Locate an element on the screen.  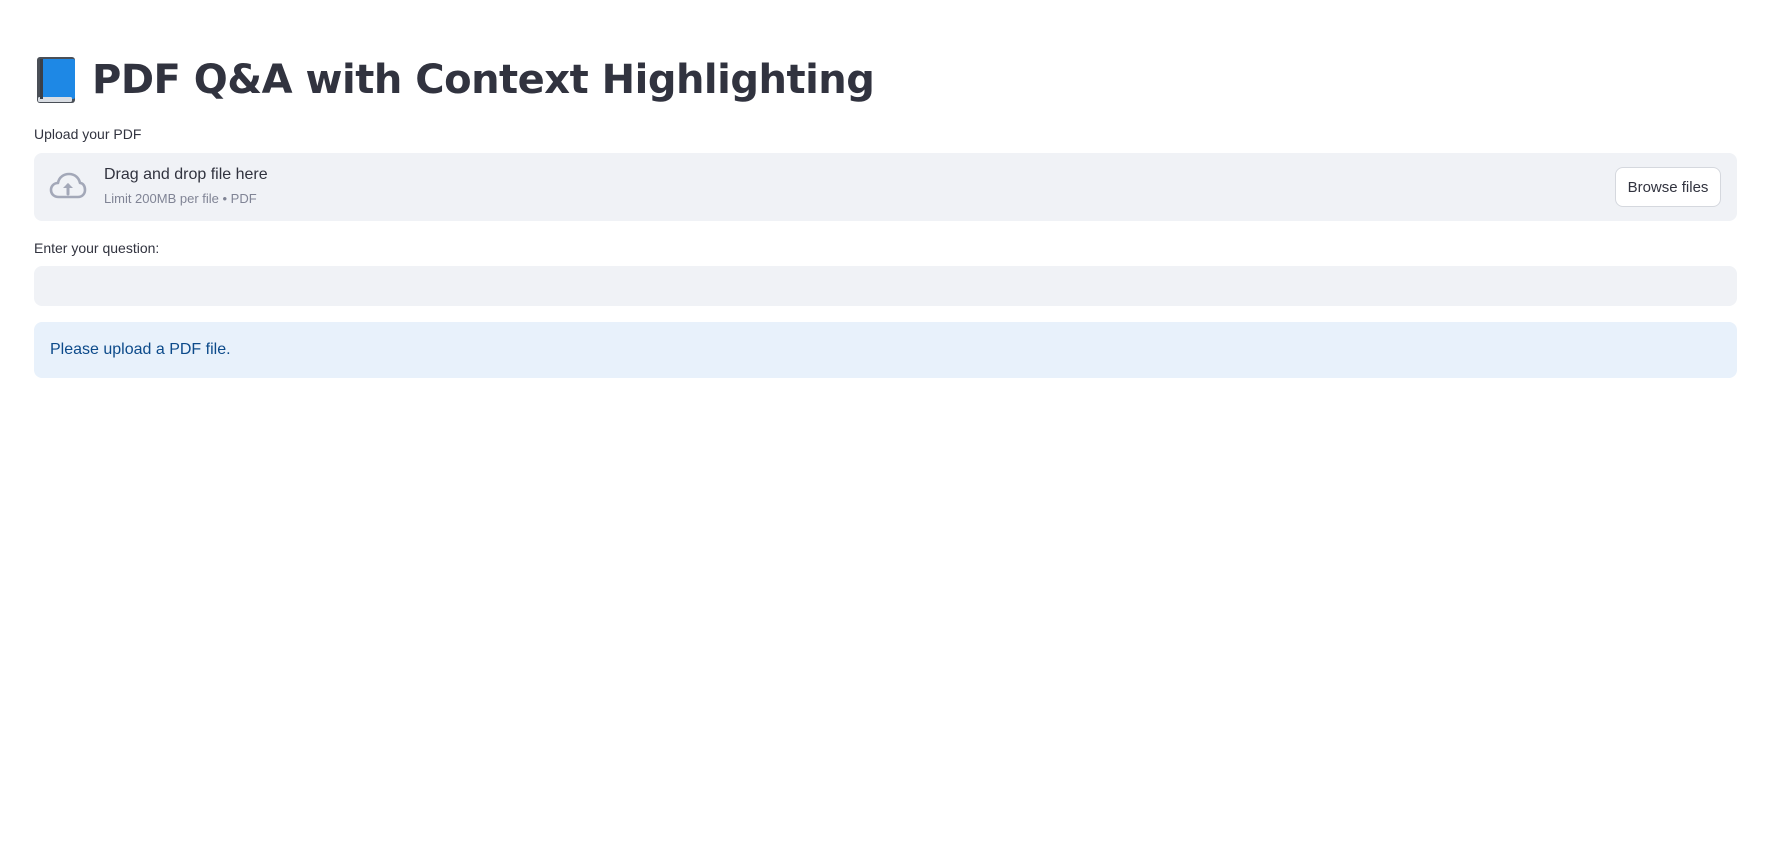
page-title: PDF Q&A with Context Highlighting is located at coordinates (454, 80).